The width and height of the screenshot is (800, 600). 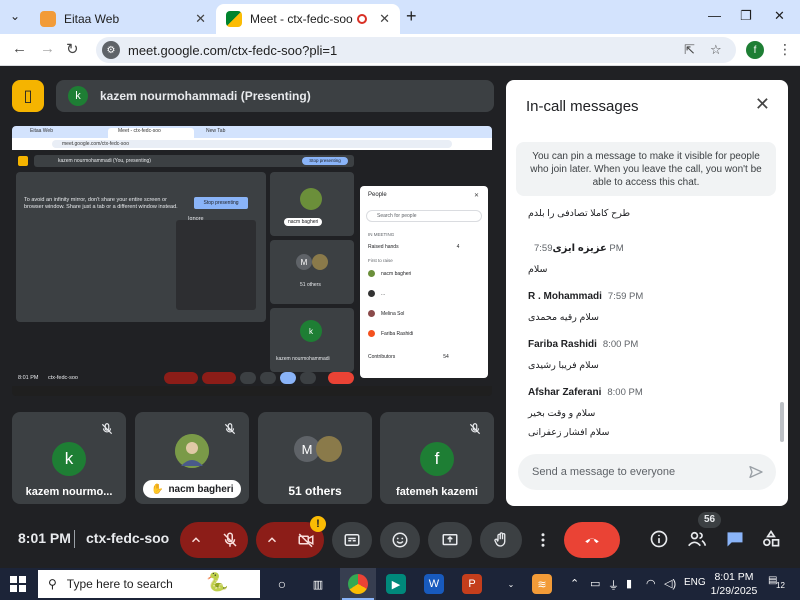 I want to click on site-info-icon: ⚙, so click(x=111, y=50).